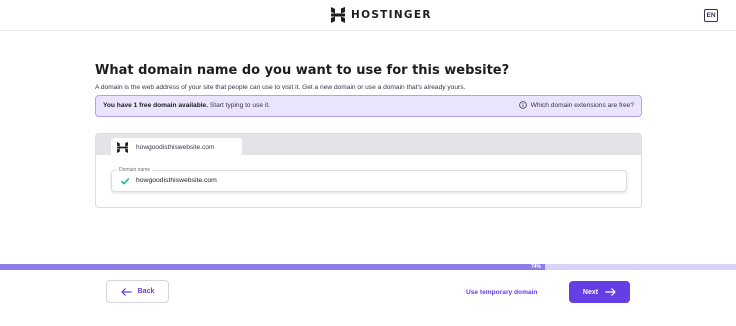 Image resolution: width=736 pixels, height=326 pixels. I want to click on free-extensions-help-label: Which domain extensions are free?, so click(582, 105).